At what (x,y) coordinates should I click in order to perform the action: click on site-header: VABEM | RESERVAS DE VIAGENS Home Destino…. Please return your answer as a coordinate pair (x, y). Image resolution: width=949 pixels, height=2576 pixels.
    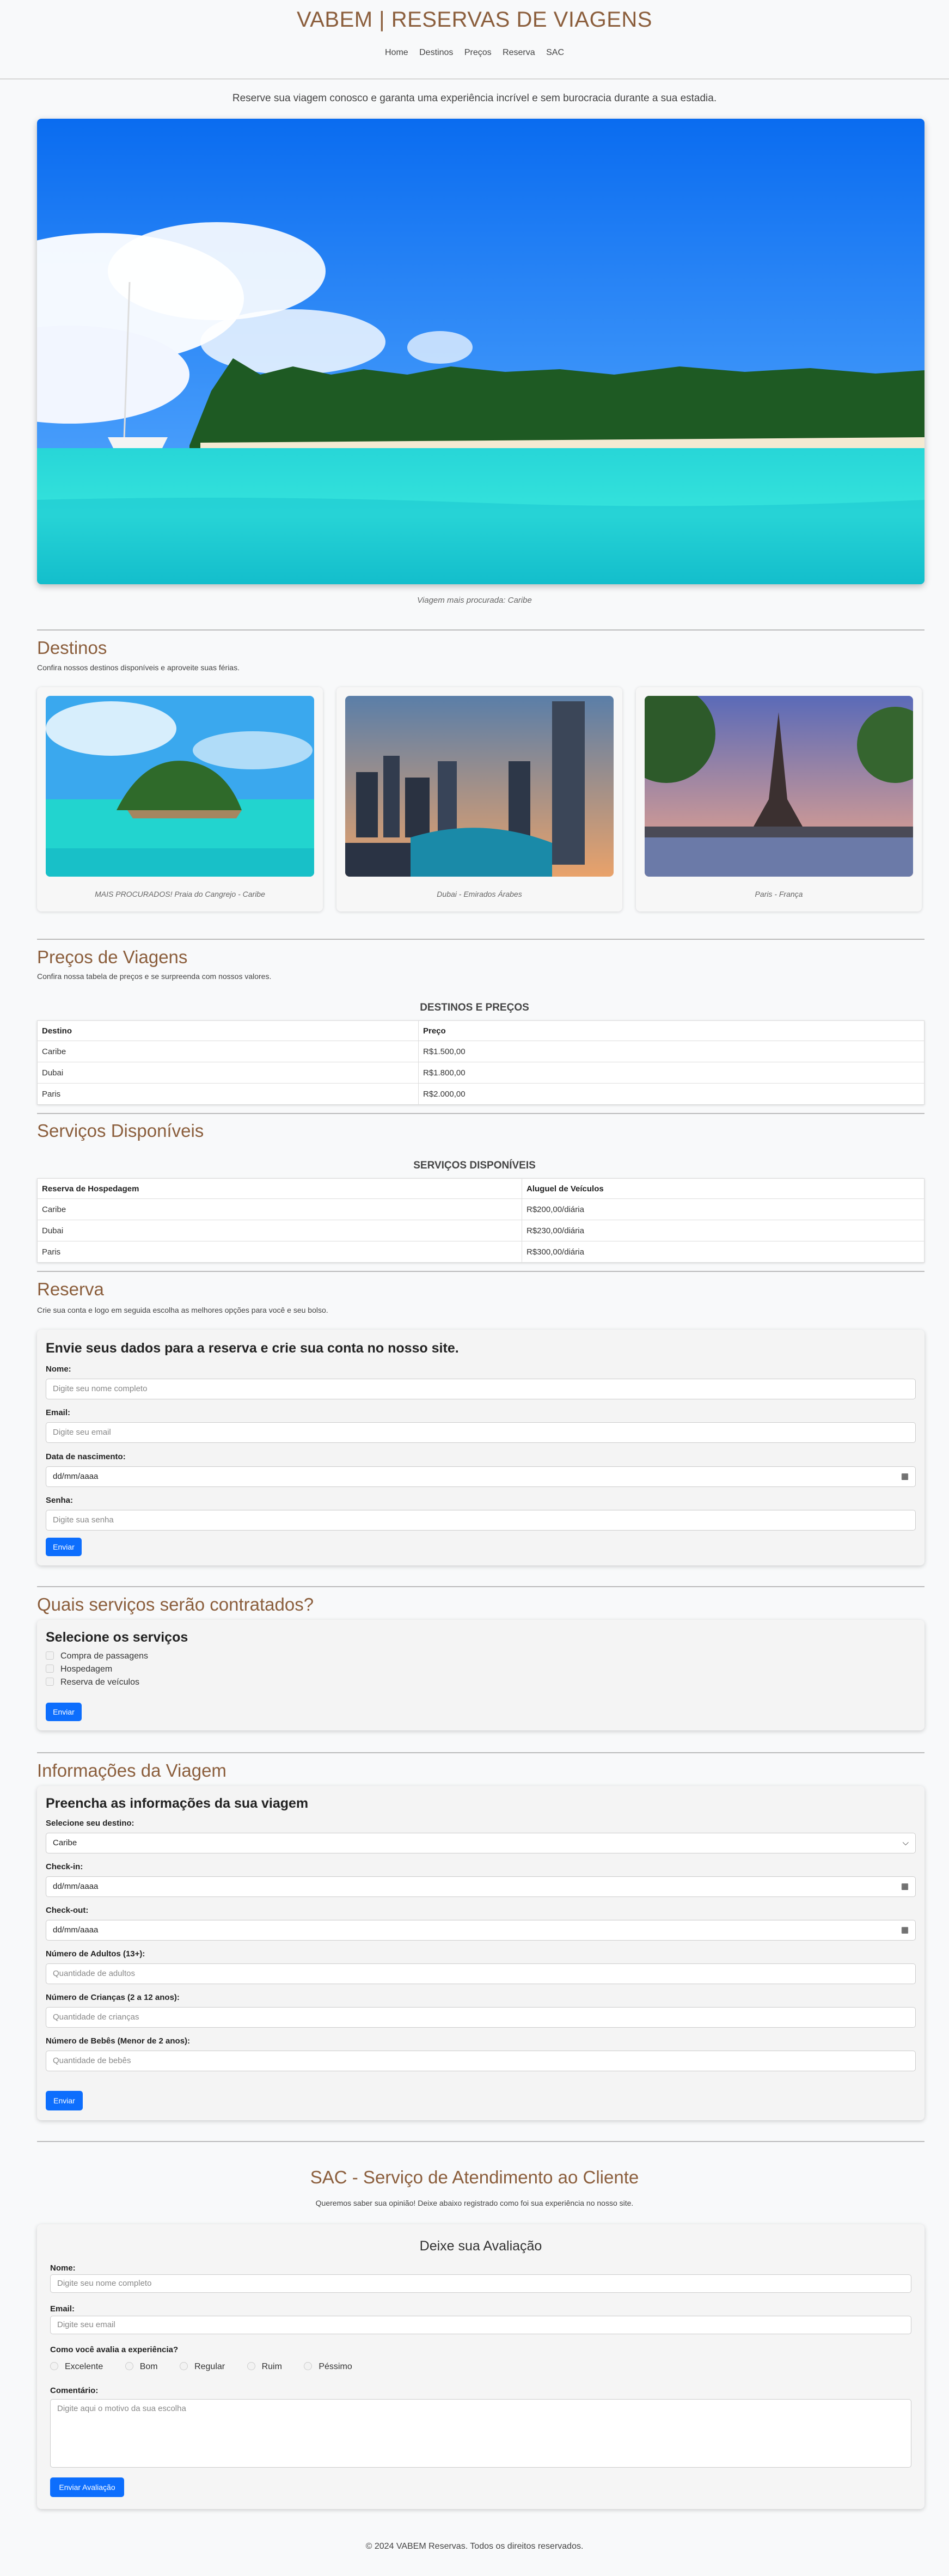
    Looking at the image, I should click on (475, 39).